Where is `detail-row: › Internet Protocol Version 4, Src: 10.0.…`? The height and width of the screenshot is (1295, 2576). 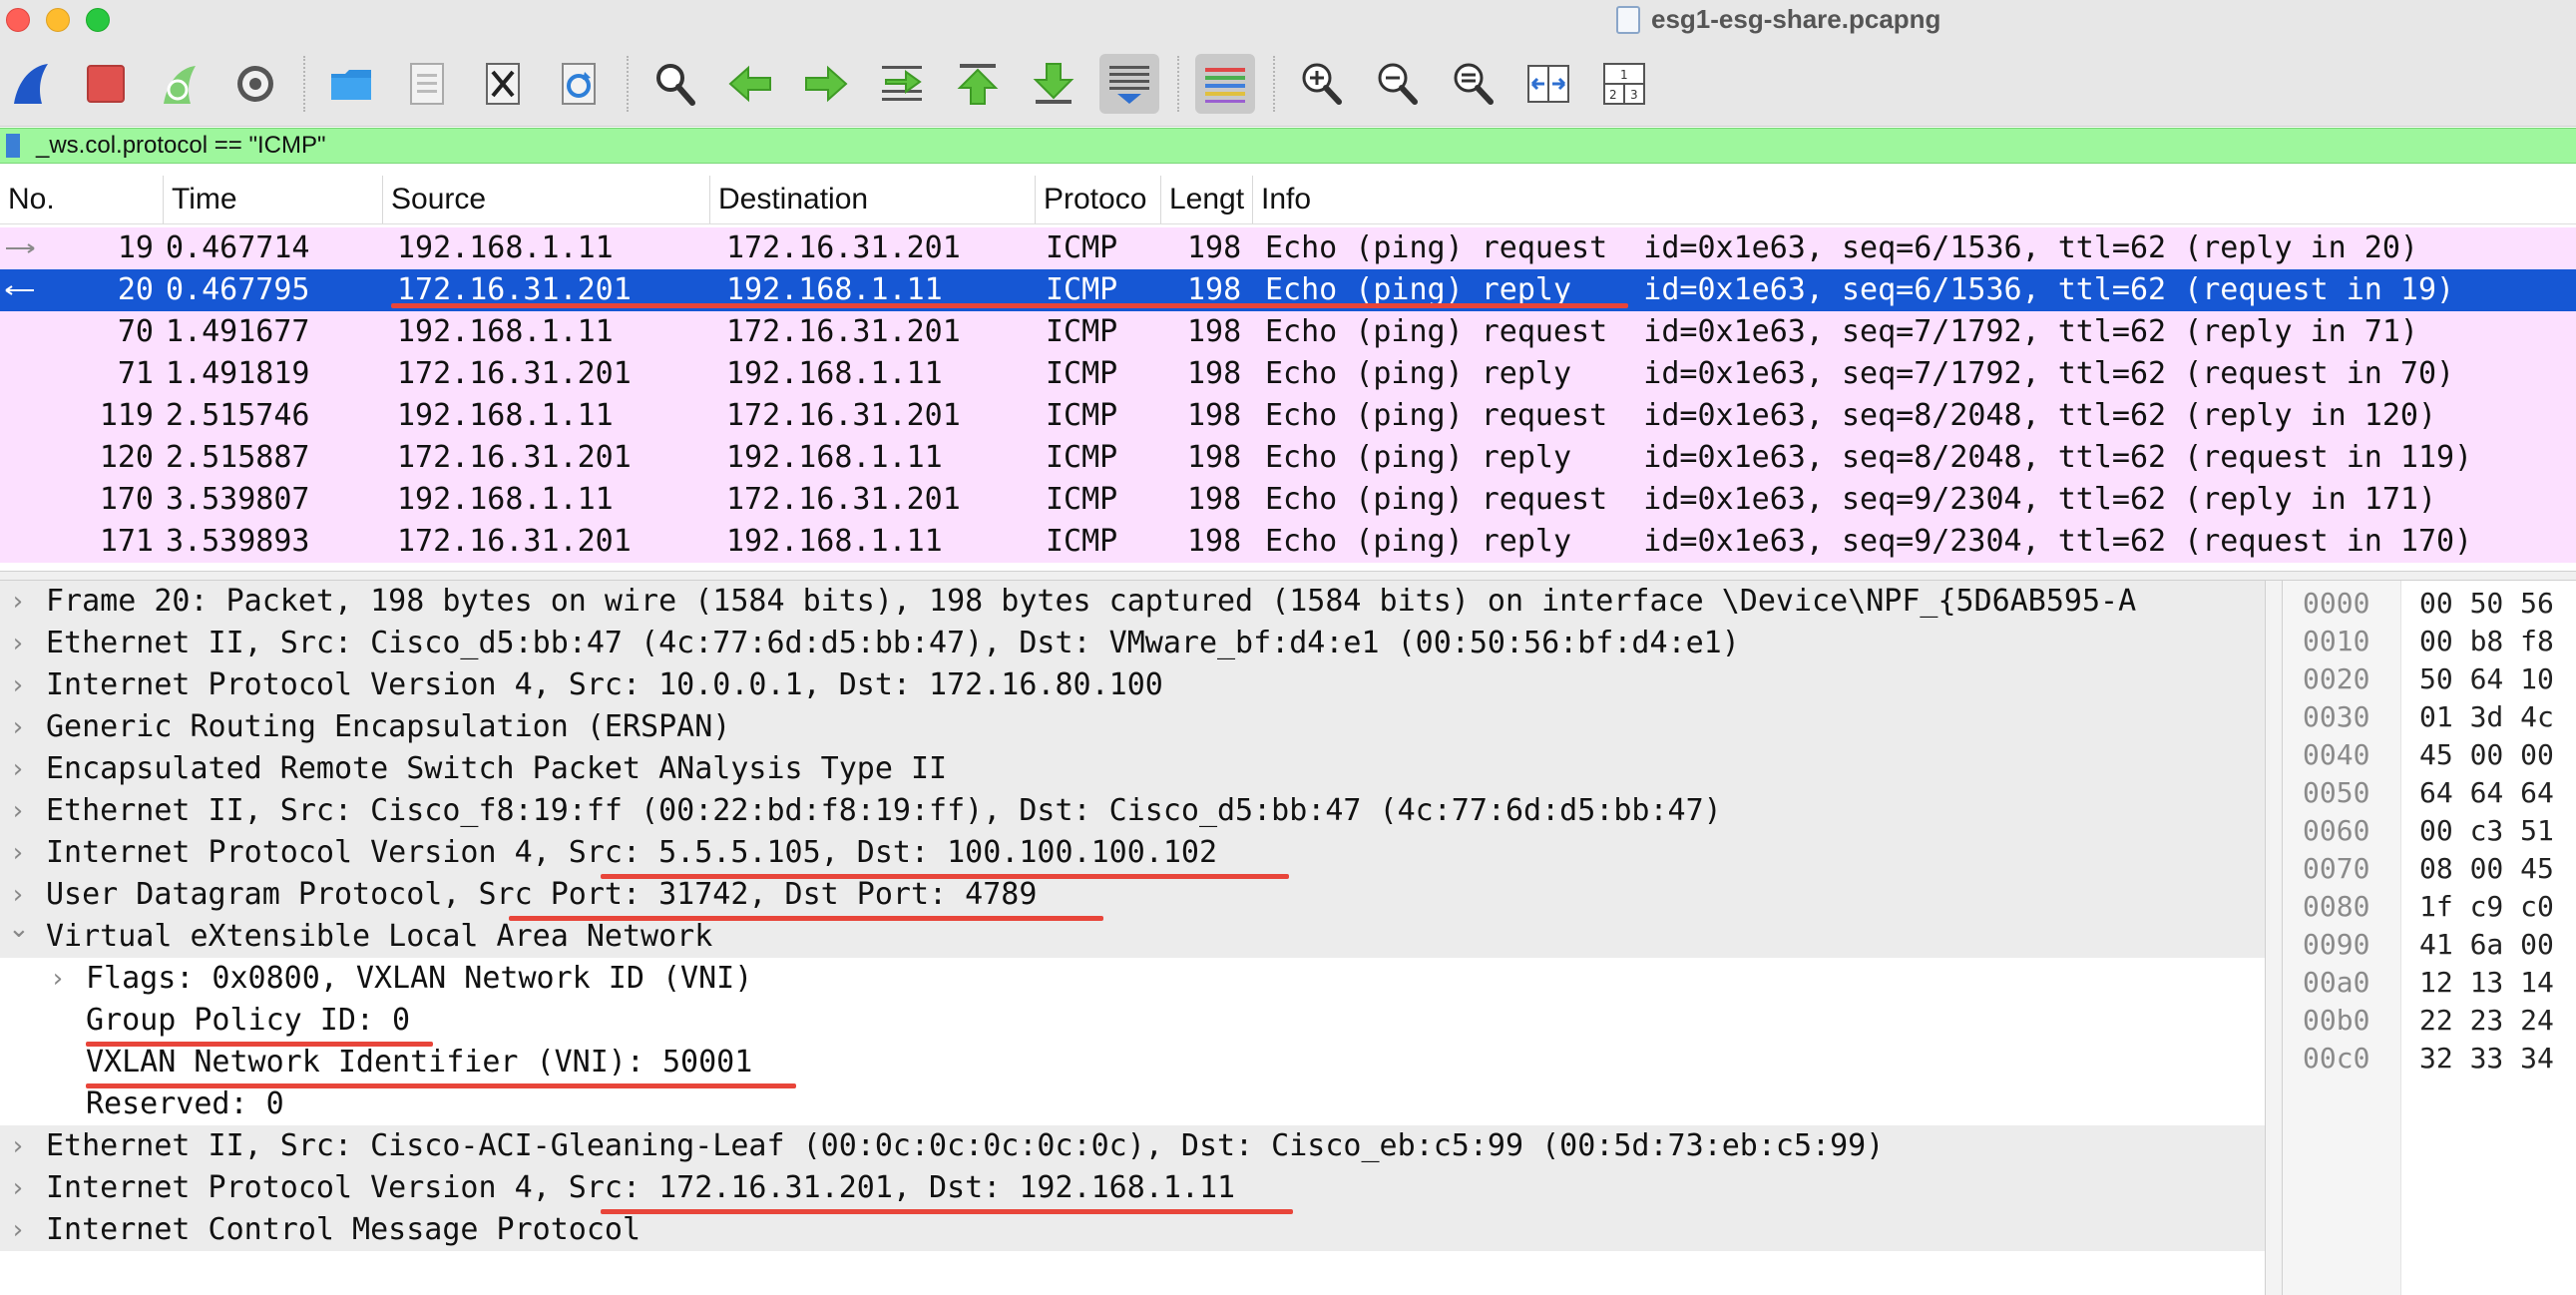
detail-row: › Internet Protocol Version 4, Src: 10.0.… is located at coordinates (1132, 685).